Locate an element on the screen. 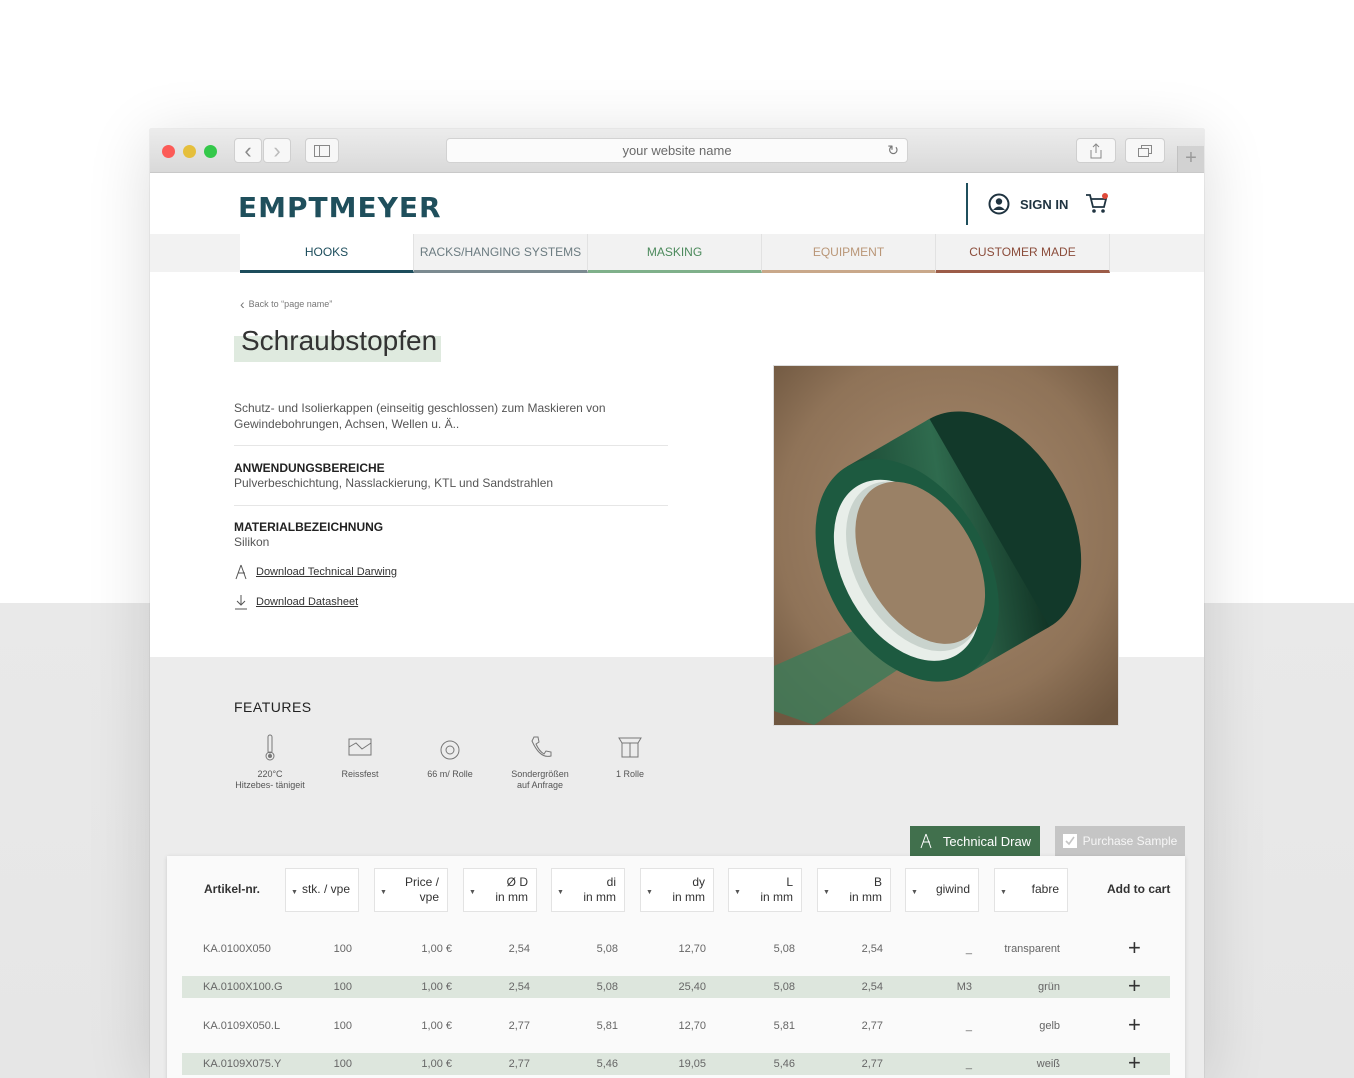 The height and width of the screenshot is (1078, 1354). back-button: ‹ is located at coordinates (248, 150).